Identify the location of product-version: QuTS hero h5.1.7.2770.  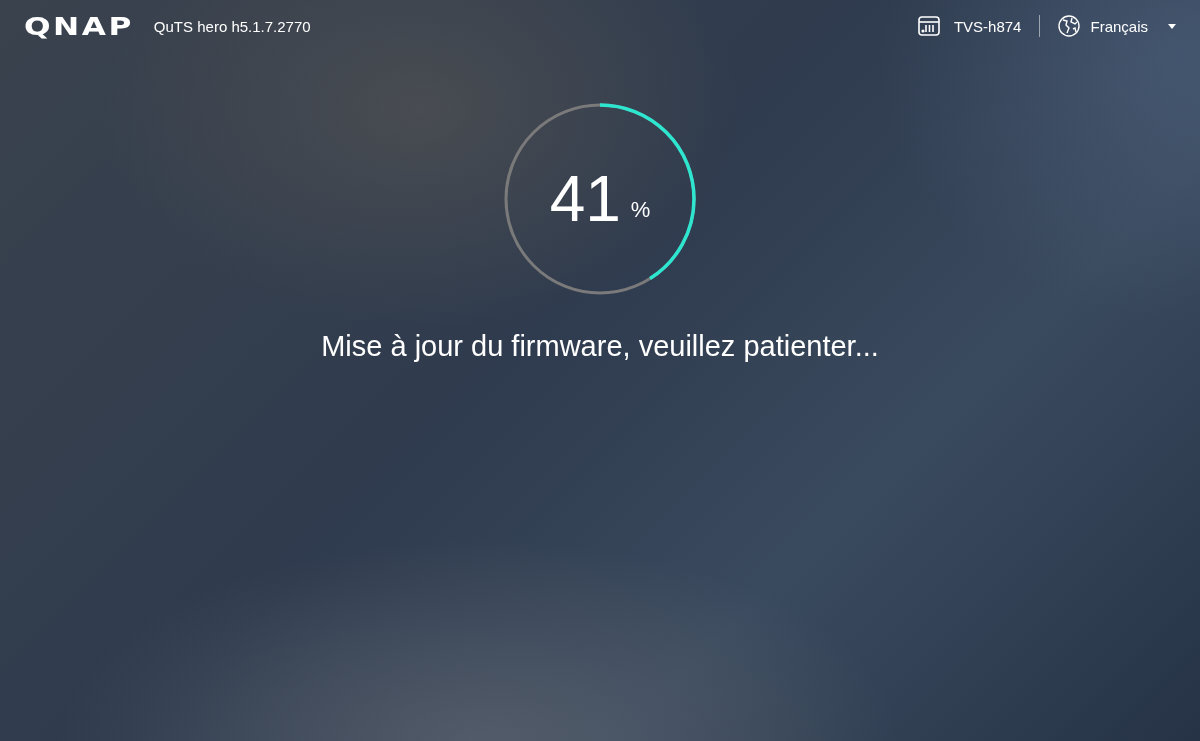
(232, 26).